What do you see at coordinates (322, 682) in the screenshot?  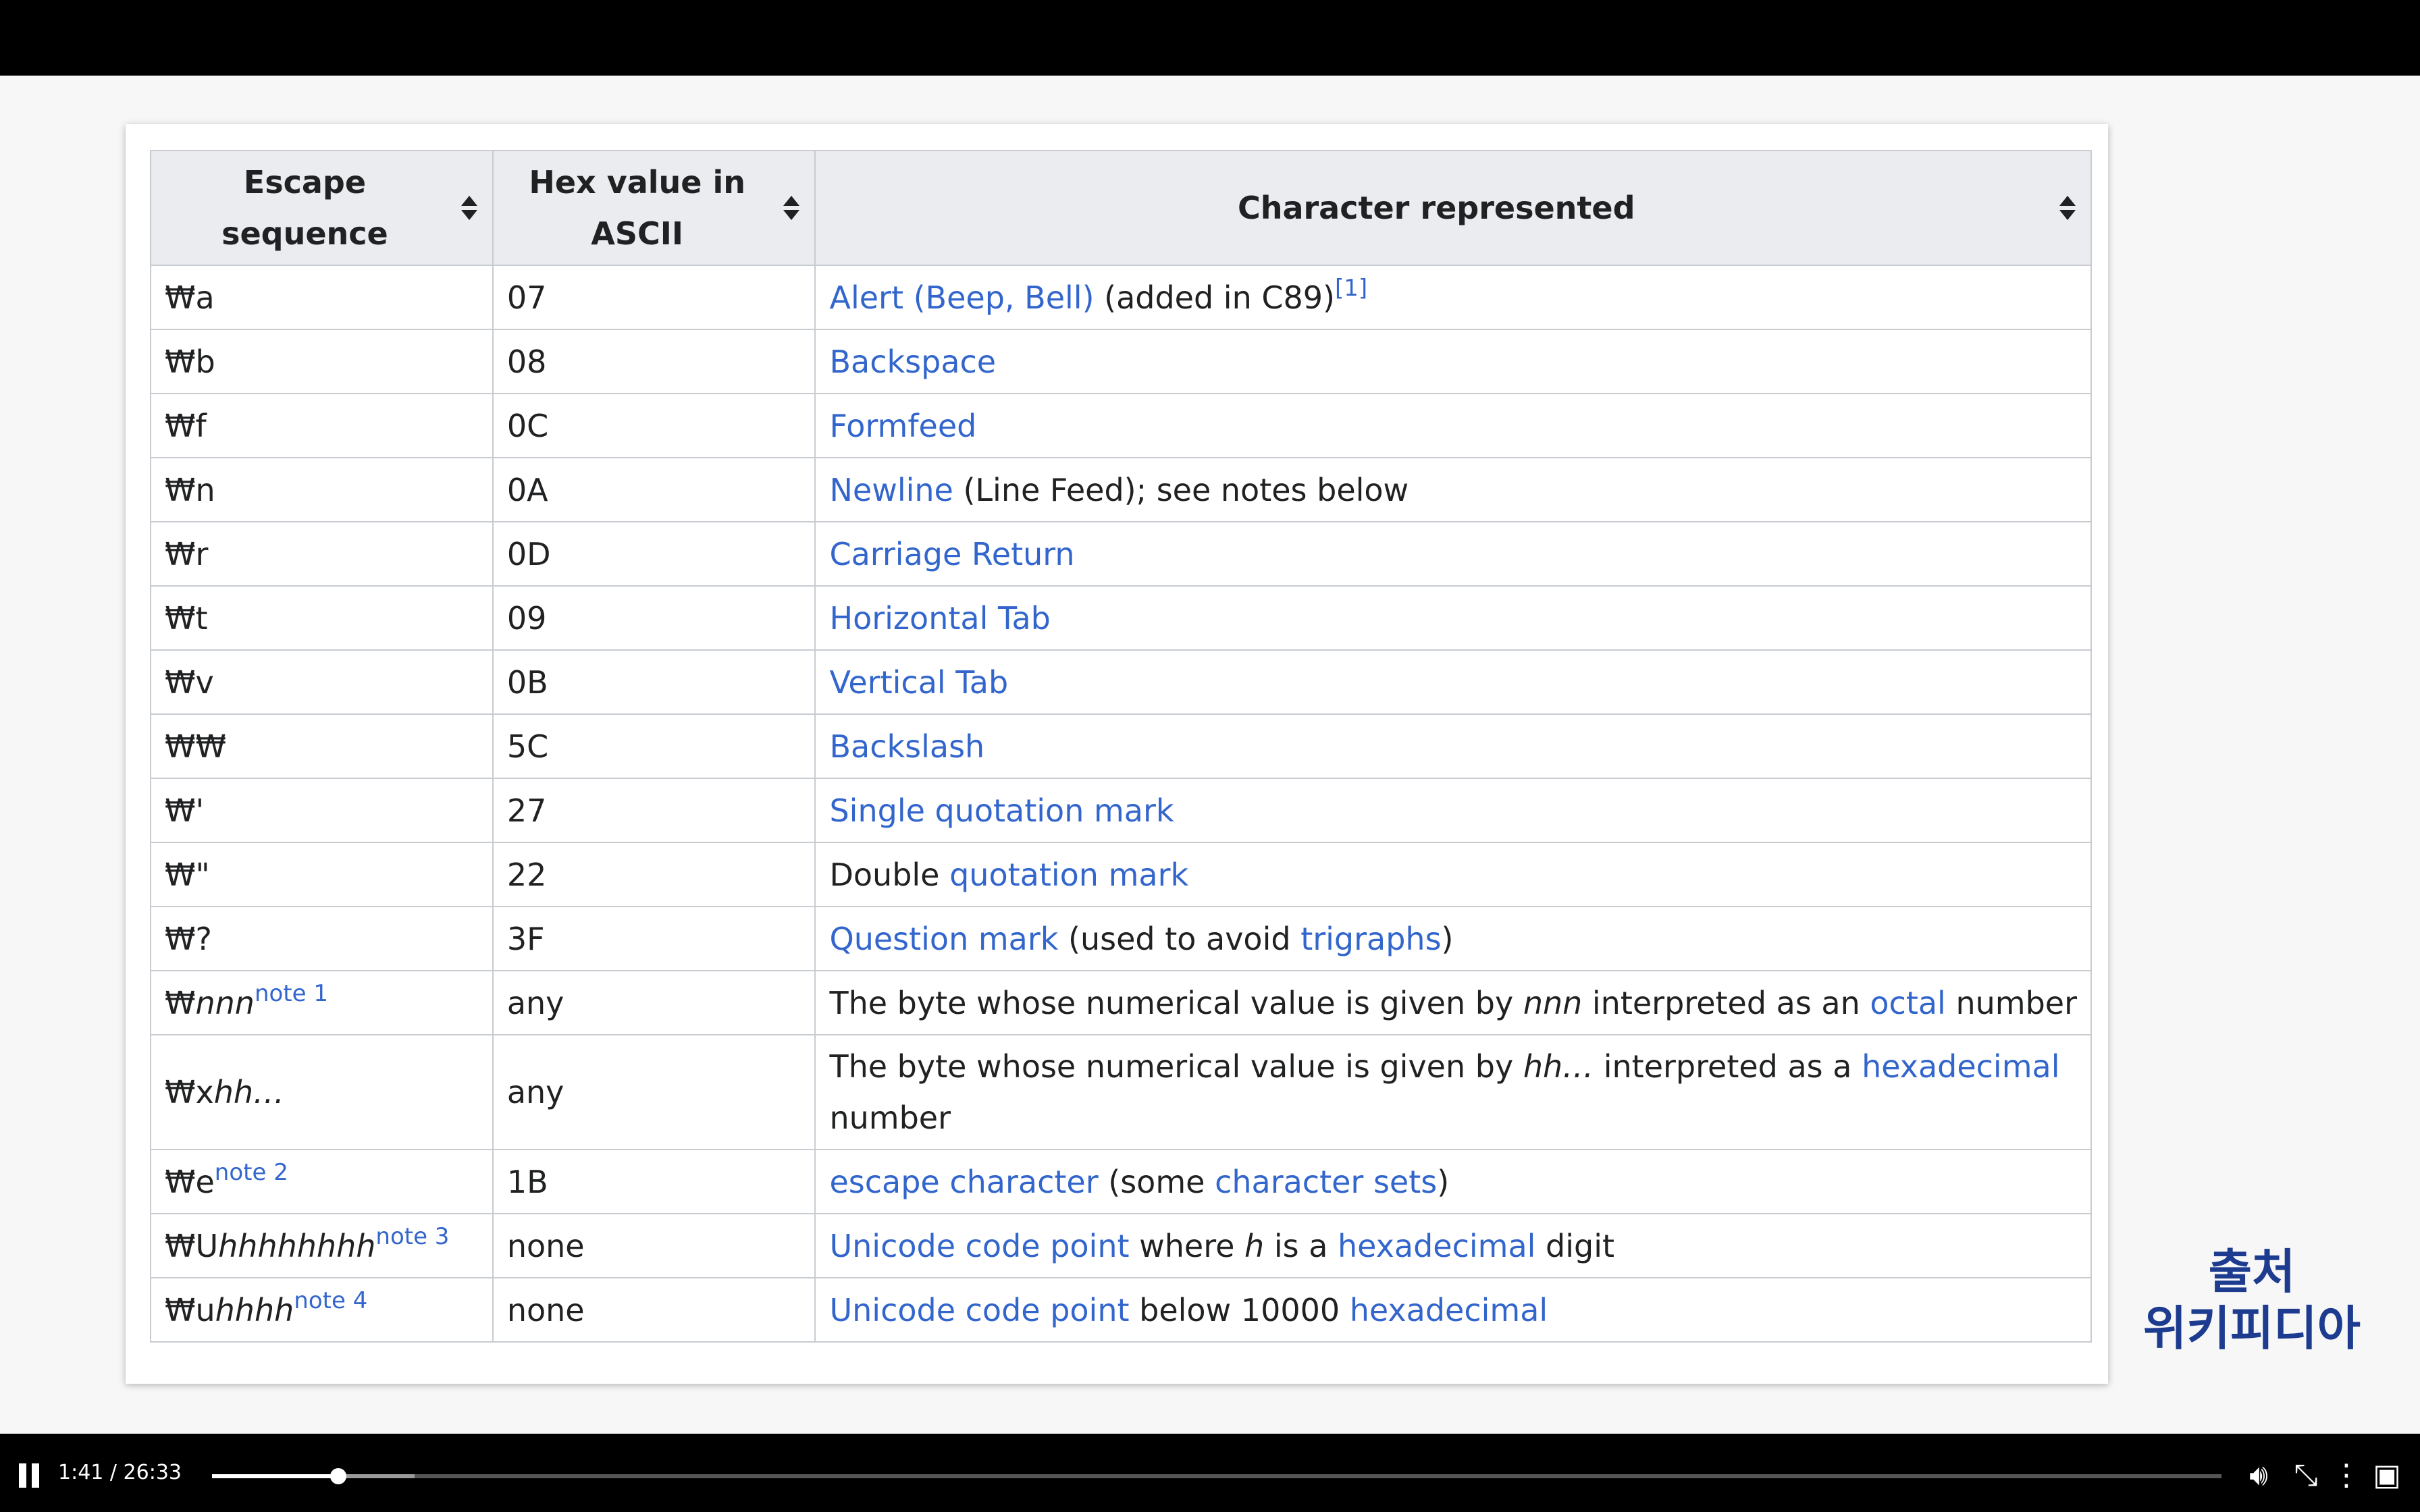 I see `escape-sequence-cell: ₩v` at bounding box center [322, 682].